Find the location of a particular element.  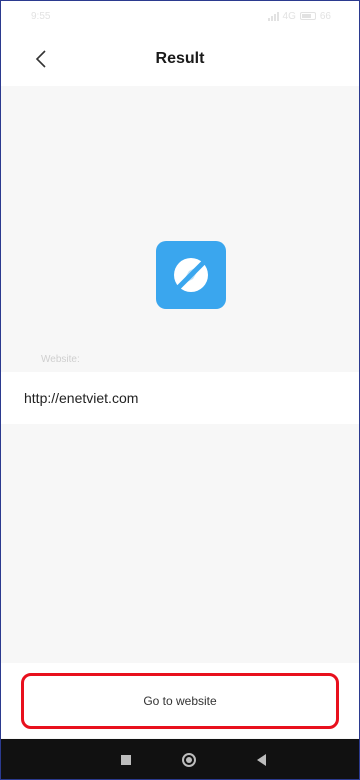

website-url-row: http://enetviet.com is located at coordinates (180, 398).